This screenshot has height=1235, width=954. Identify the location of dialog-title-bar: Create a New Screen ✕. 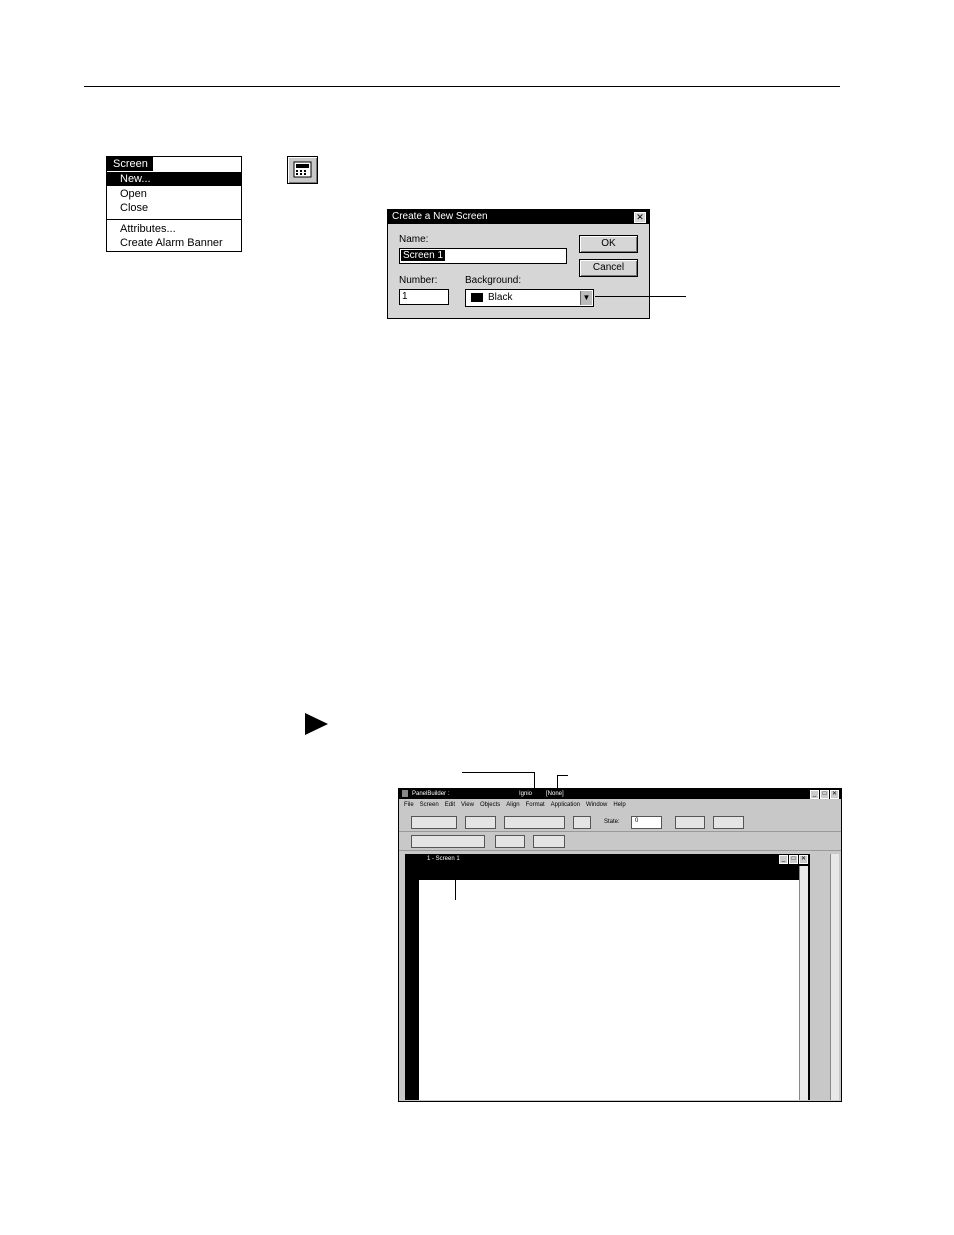
(518, 217).